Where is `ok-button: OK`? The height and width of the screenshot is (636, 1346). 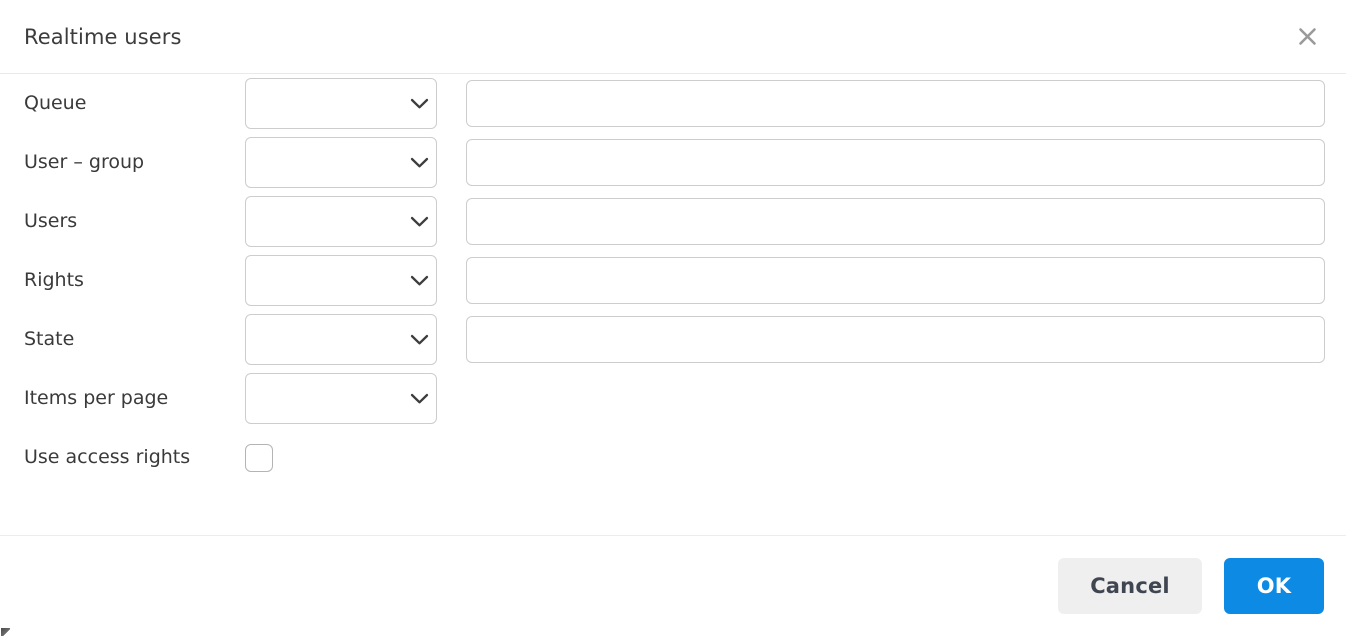 ok-button: OK is located at coordinates (1274, 586).